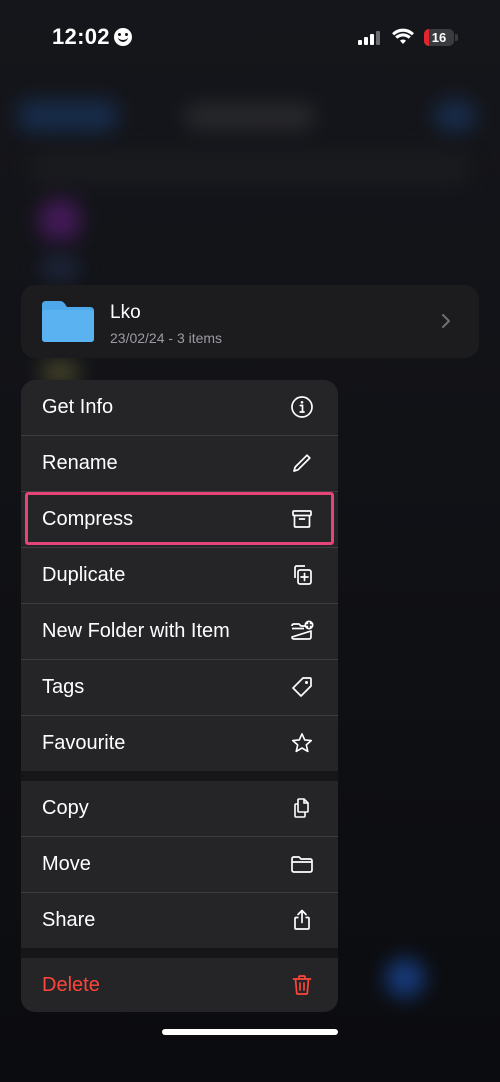  What do you see at coordinates (125, 312) in the screenshot?
I see `folder-name: Lko` at bounding box center [125, 312].